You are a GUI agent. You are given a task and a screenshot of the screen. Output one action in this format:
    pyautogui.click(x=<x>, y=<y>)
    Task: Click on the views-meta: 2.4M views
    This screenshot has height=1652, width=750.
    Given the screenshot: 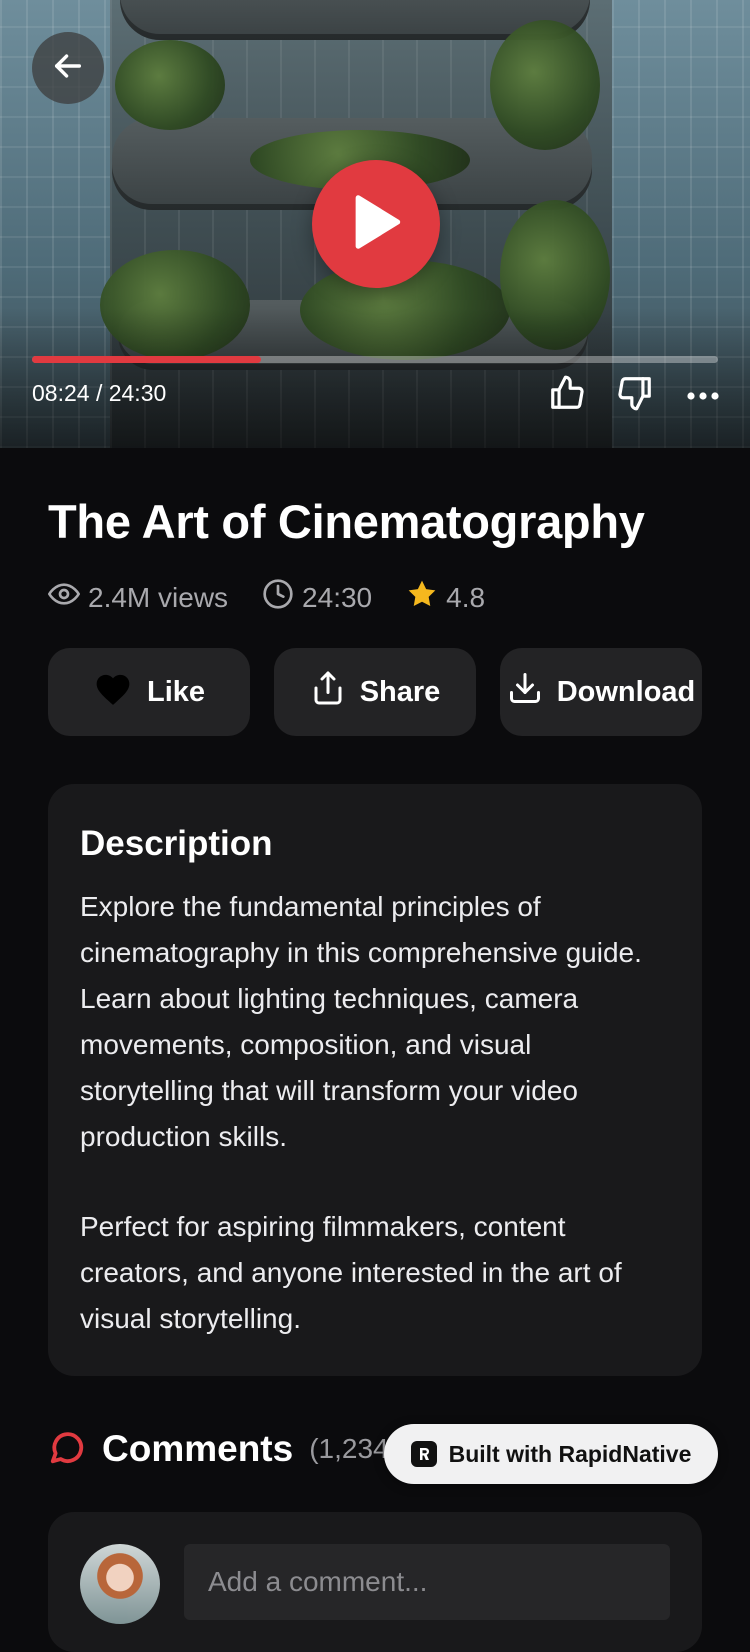 What is the action you would take?
    pyautogui.click(x=138, y=597)
    